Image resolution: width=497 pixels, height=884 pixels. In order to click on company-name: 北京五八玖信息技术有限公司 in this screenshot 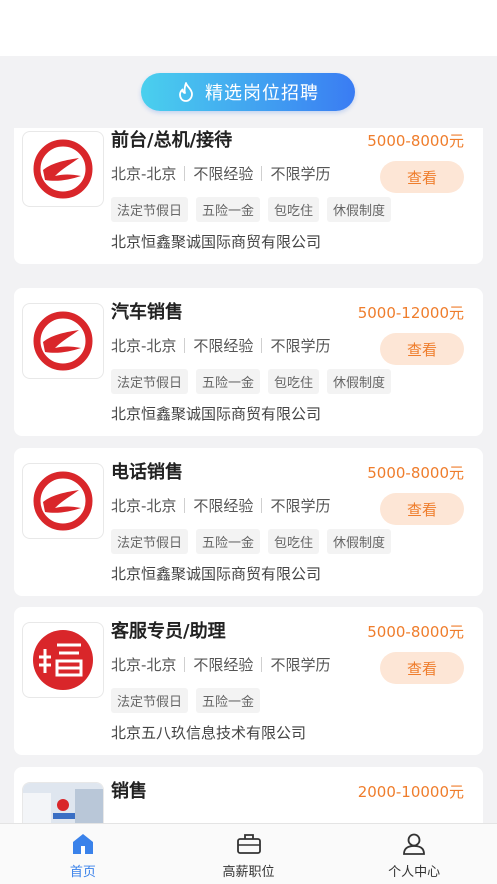, I will do `click(209, 733)`.